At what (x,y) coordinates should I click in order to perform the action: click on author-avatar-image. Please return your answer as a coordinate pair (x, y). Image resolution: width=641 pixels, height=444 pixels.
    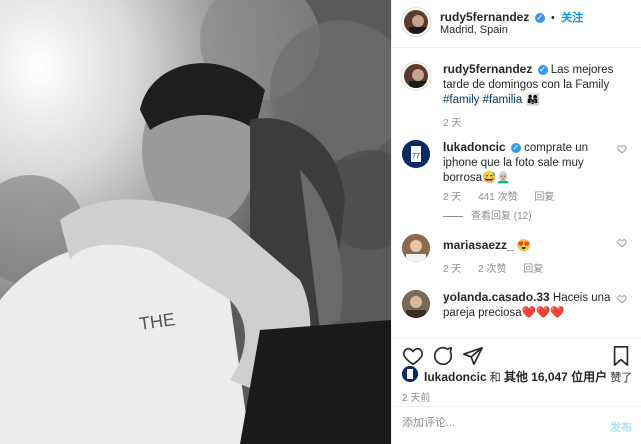
    Looking at the image, I should click on (418, 24).